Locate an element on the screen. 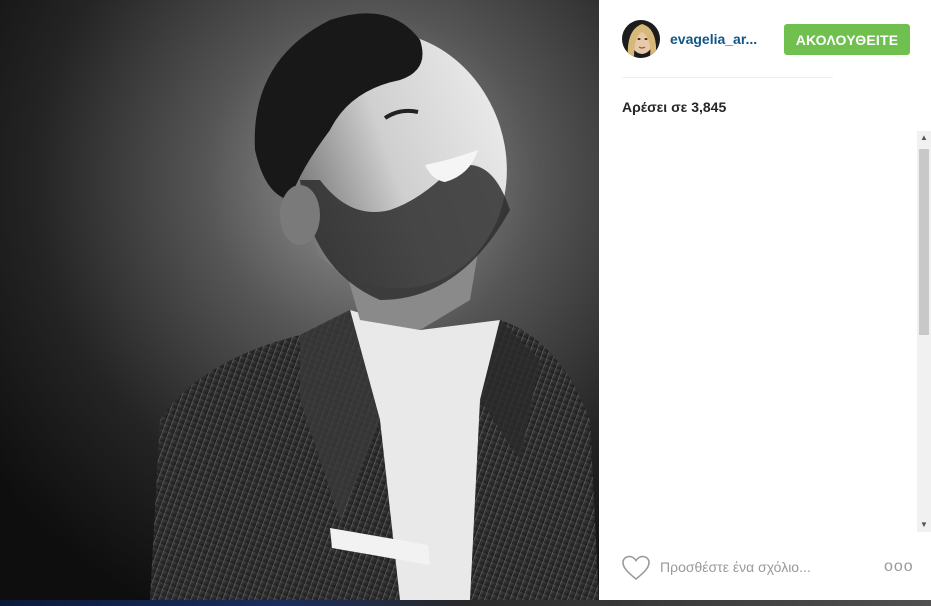  more-options-icon: ooo is located at coordinates (898, 567).